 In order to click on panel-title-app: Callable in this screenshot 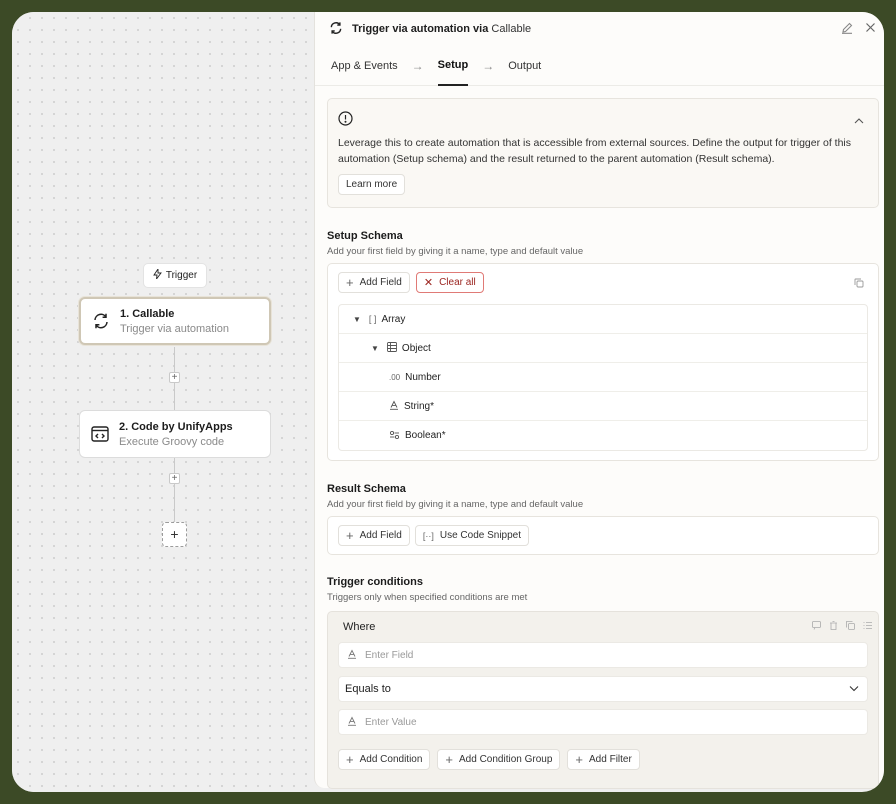, I will do `click(511, 29)`.